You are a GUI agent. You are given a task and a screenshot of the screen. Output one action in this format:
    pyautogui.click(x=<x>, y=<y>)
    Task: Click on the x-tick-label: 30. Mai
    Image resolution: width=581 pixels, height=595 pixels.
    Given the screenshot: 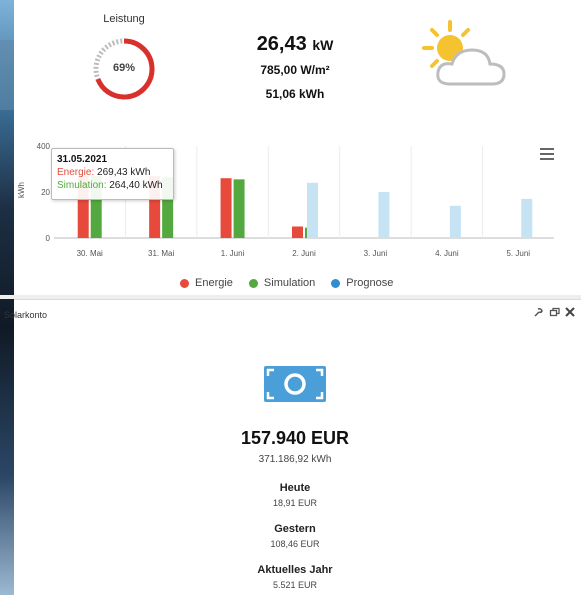 What is the action you would take?
    pyautogui.click(x=90, y=253)
    